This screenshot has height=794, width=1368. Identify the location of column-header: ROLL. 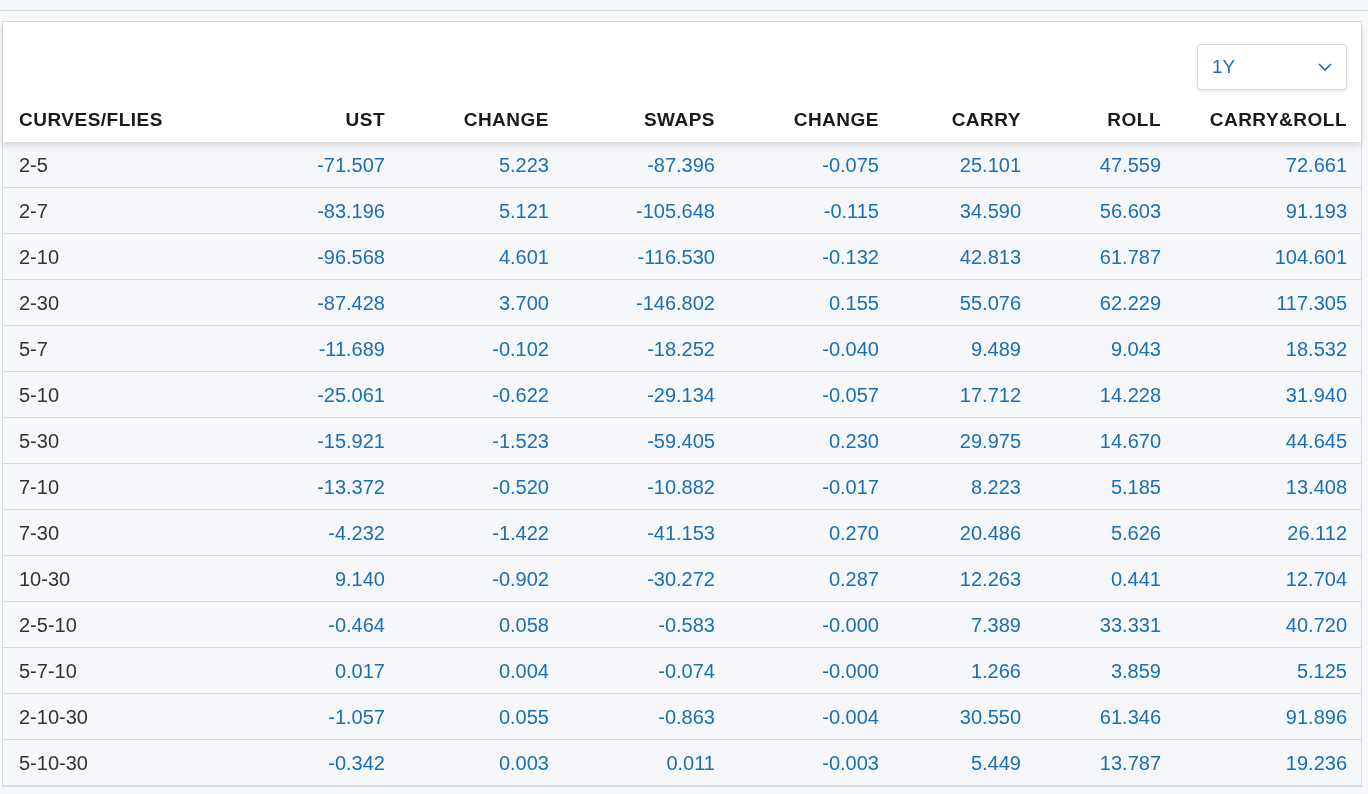
(1134, 119).